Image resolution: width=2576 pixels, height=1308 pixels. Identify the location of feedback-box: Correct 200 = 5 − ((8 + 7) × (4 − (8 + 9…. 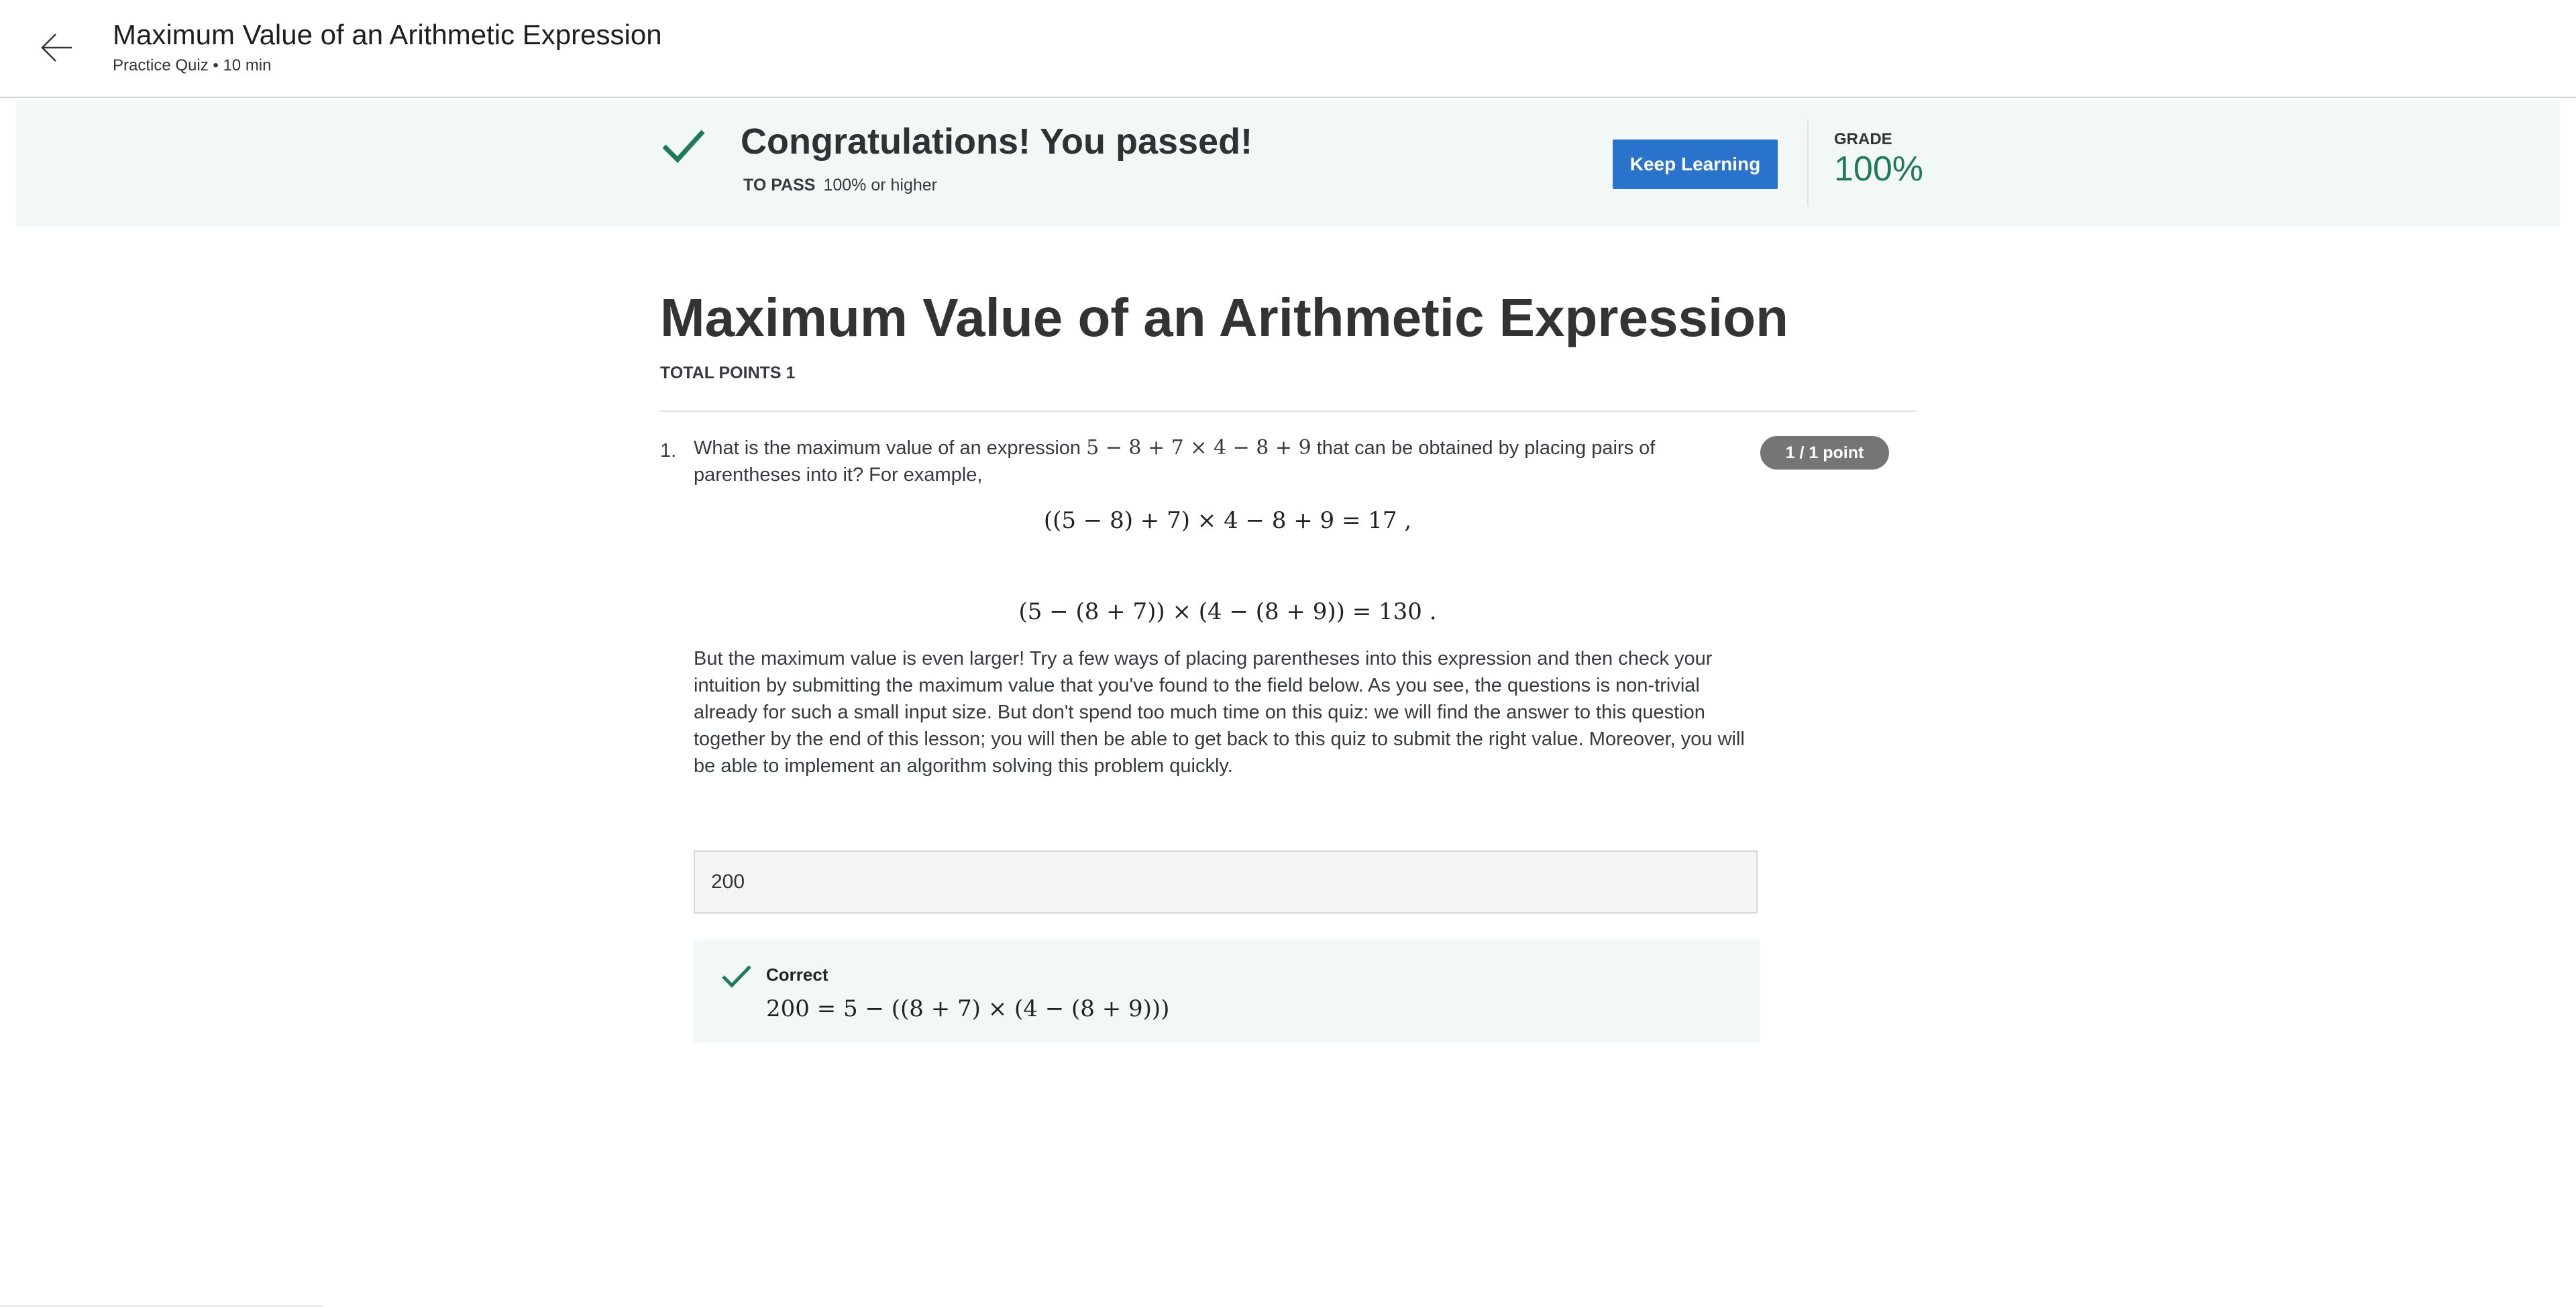
(1227, 991).